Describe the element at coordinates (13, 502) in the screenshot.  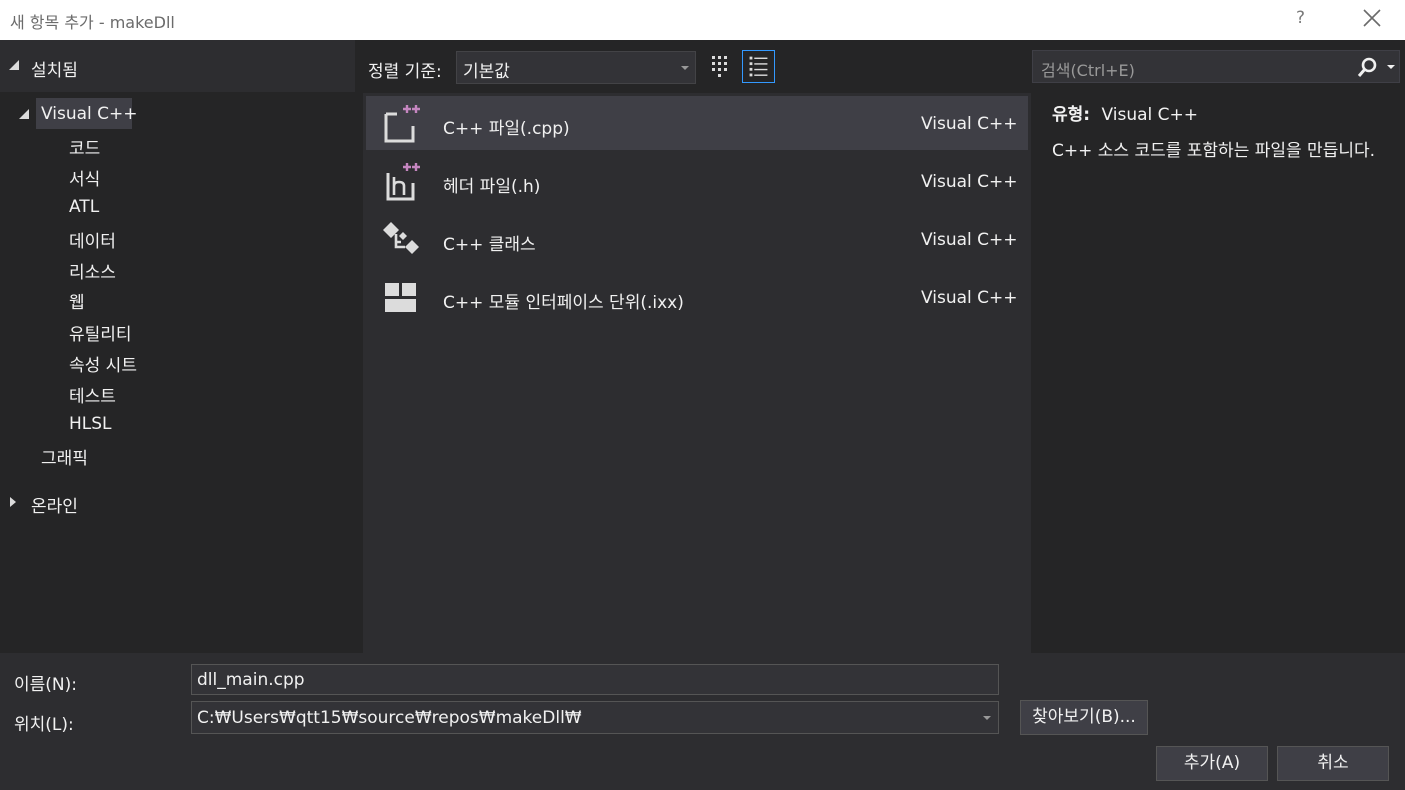
I see `expand-arrow-icon` at that location.